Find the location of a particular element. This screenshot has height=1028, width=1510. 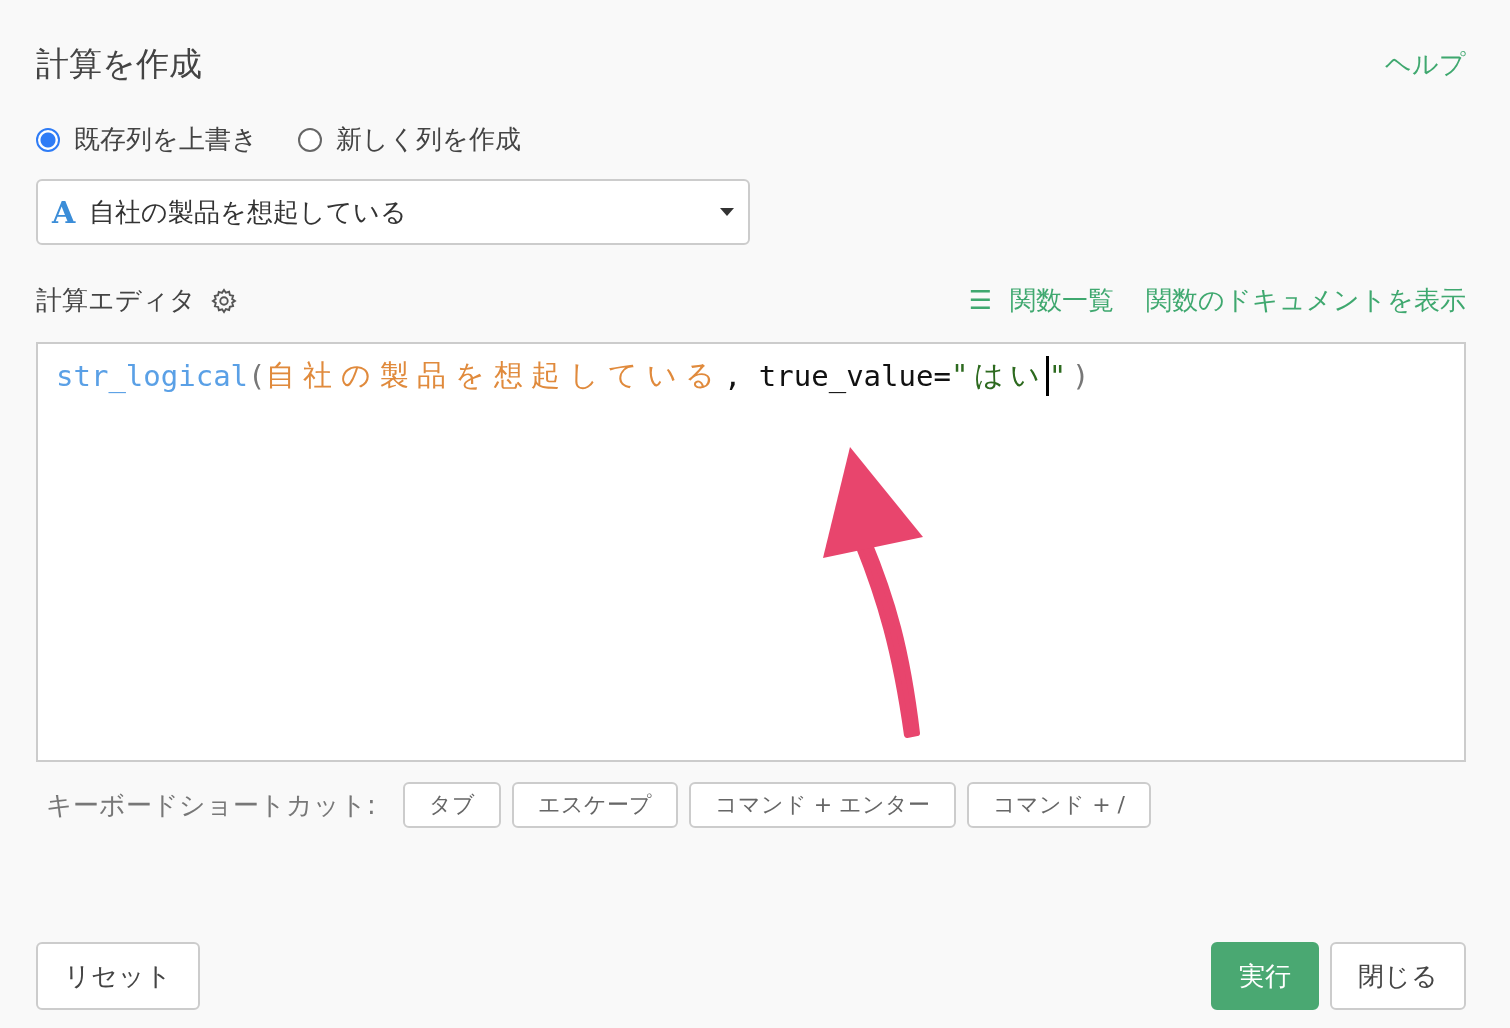

dropdown-value: 自社の製品を想起している is located at coordinates (249, 212).